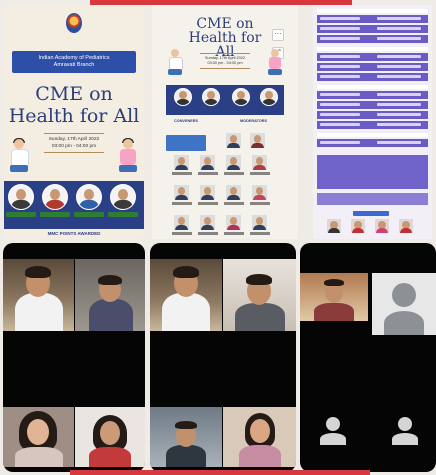  I want to click on conveners-band, so click(225, 100).